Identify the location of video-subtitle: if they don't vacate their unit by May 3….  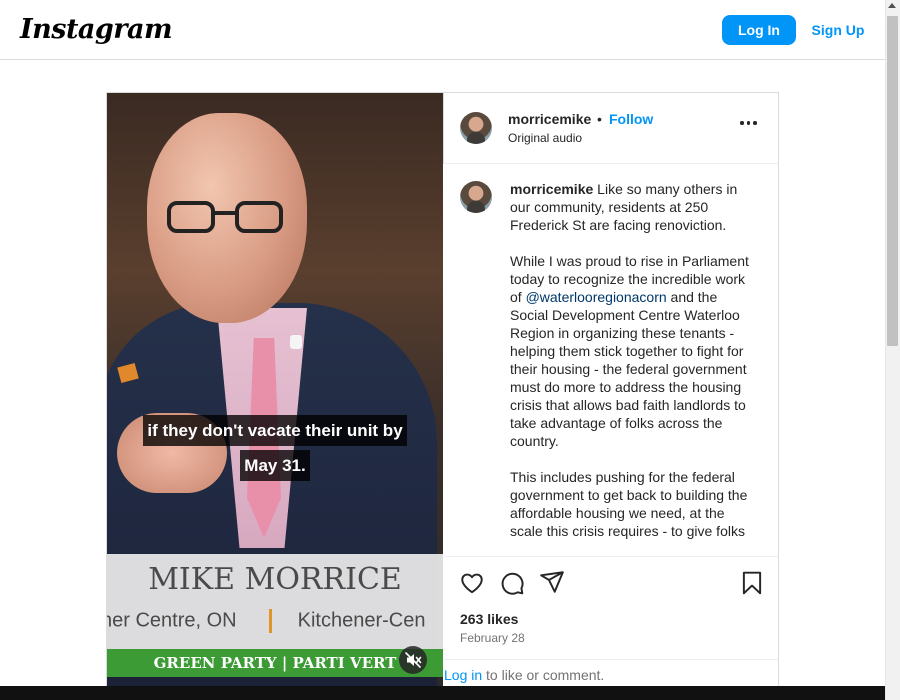
(275, 450).